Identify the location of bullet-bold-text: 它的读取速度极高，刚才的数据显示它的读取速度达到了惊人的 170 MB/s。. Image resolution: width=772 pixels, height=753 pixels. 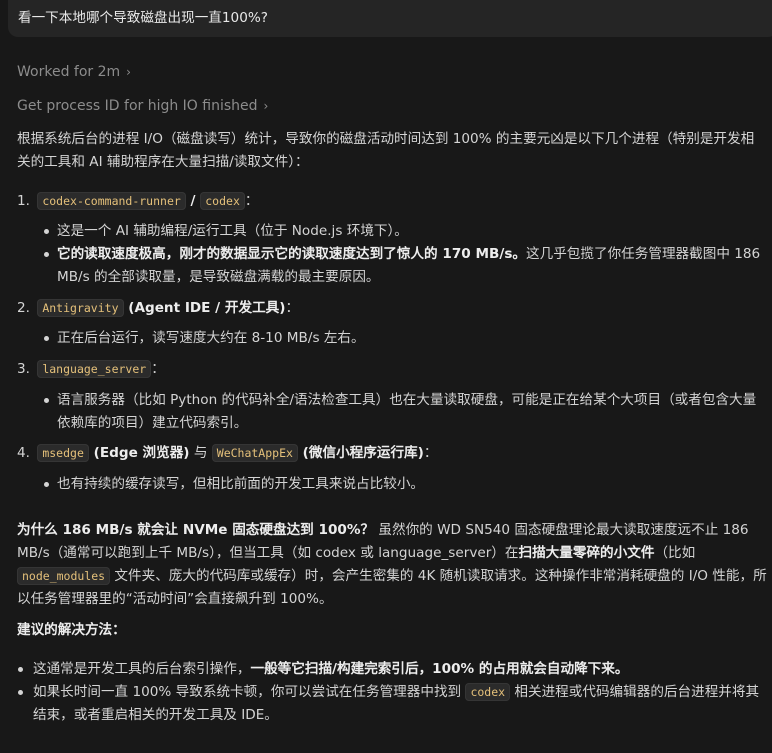
(292, 254).